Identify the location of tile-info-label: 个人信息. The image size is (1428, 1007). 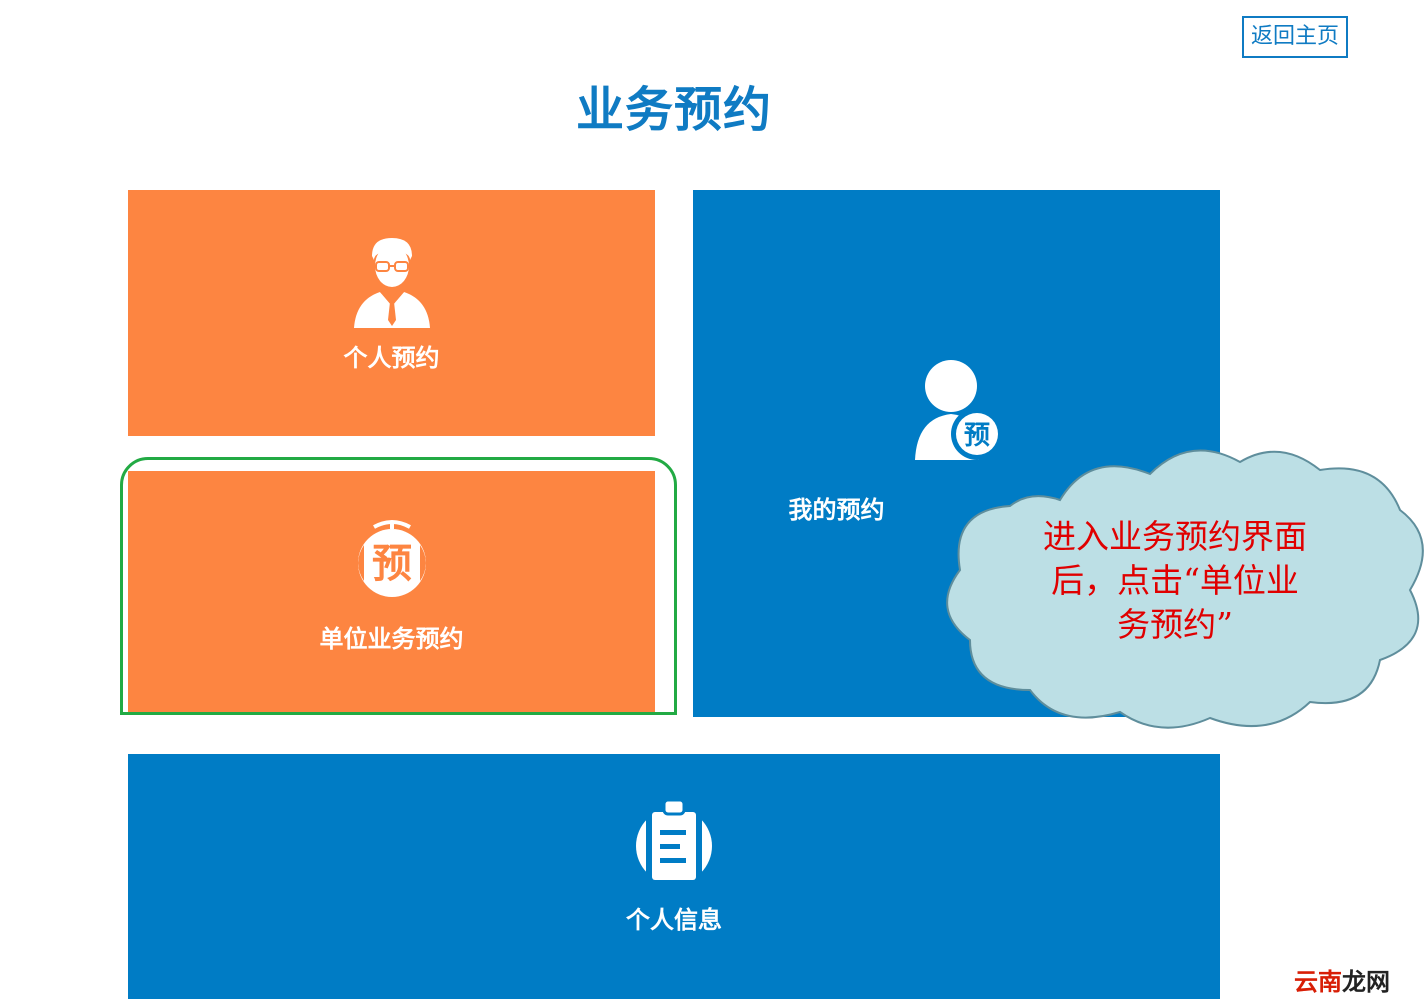
(674, 920).